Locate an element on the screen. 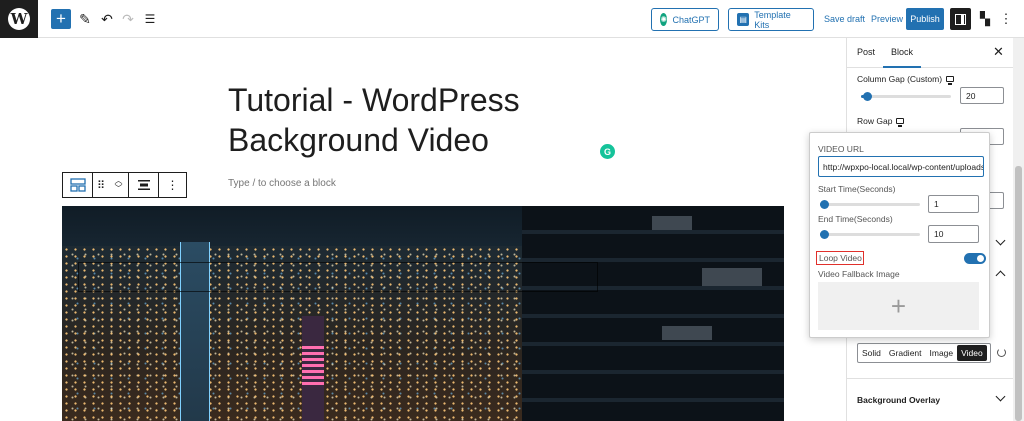  pencil-icon: ✎ is located at coordinates (85, 18).